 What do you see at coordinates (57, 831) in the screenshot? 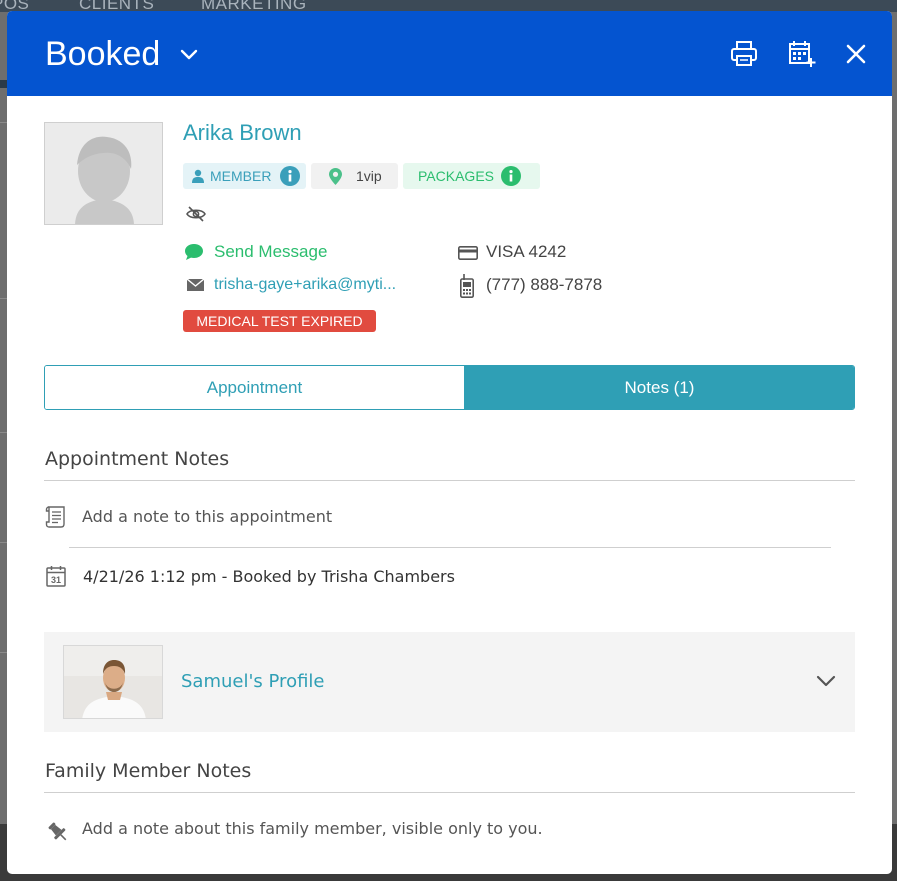
I see `pushpin-icon` at bounding box center [57, 831].